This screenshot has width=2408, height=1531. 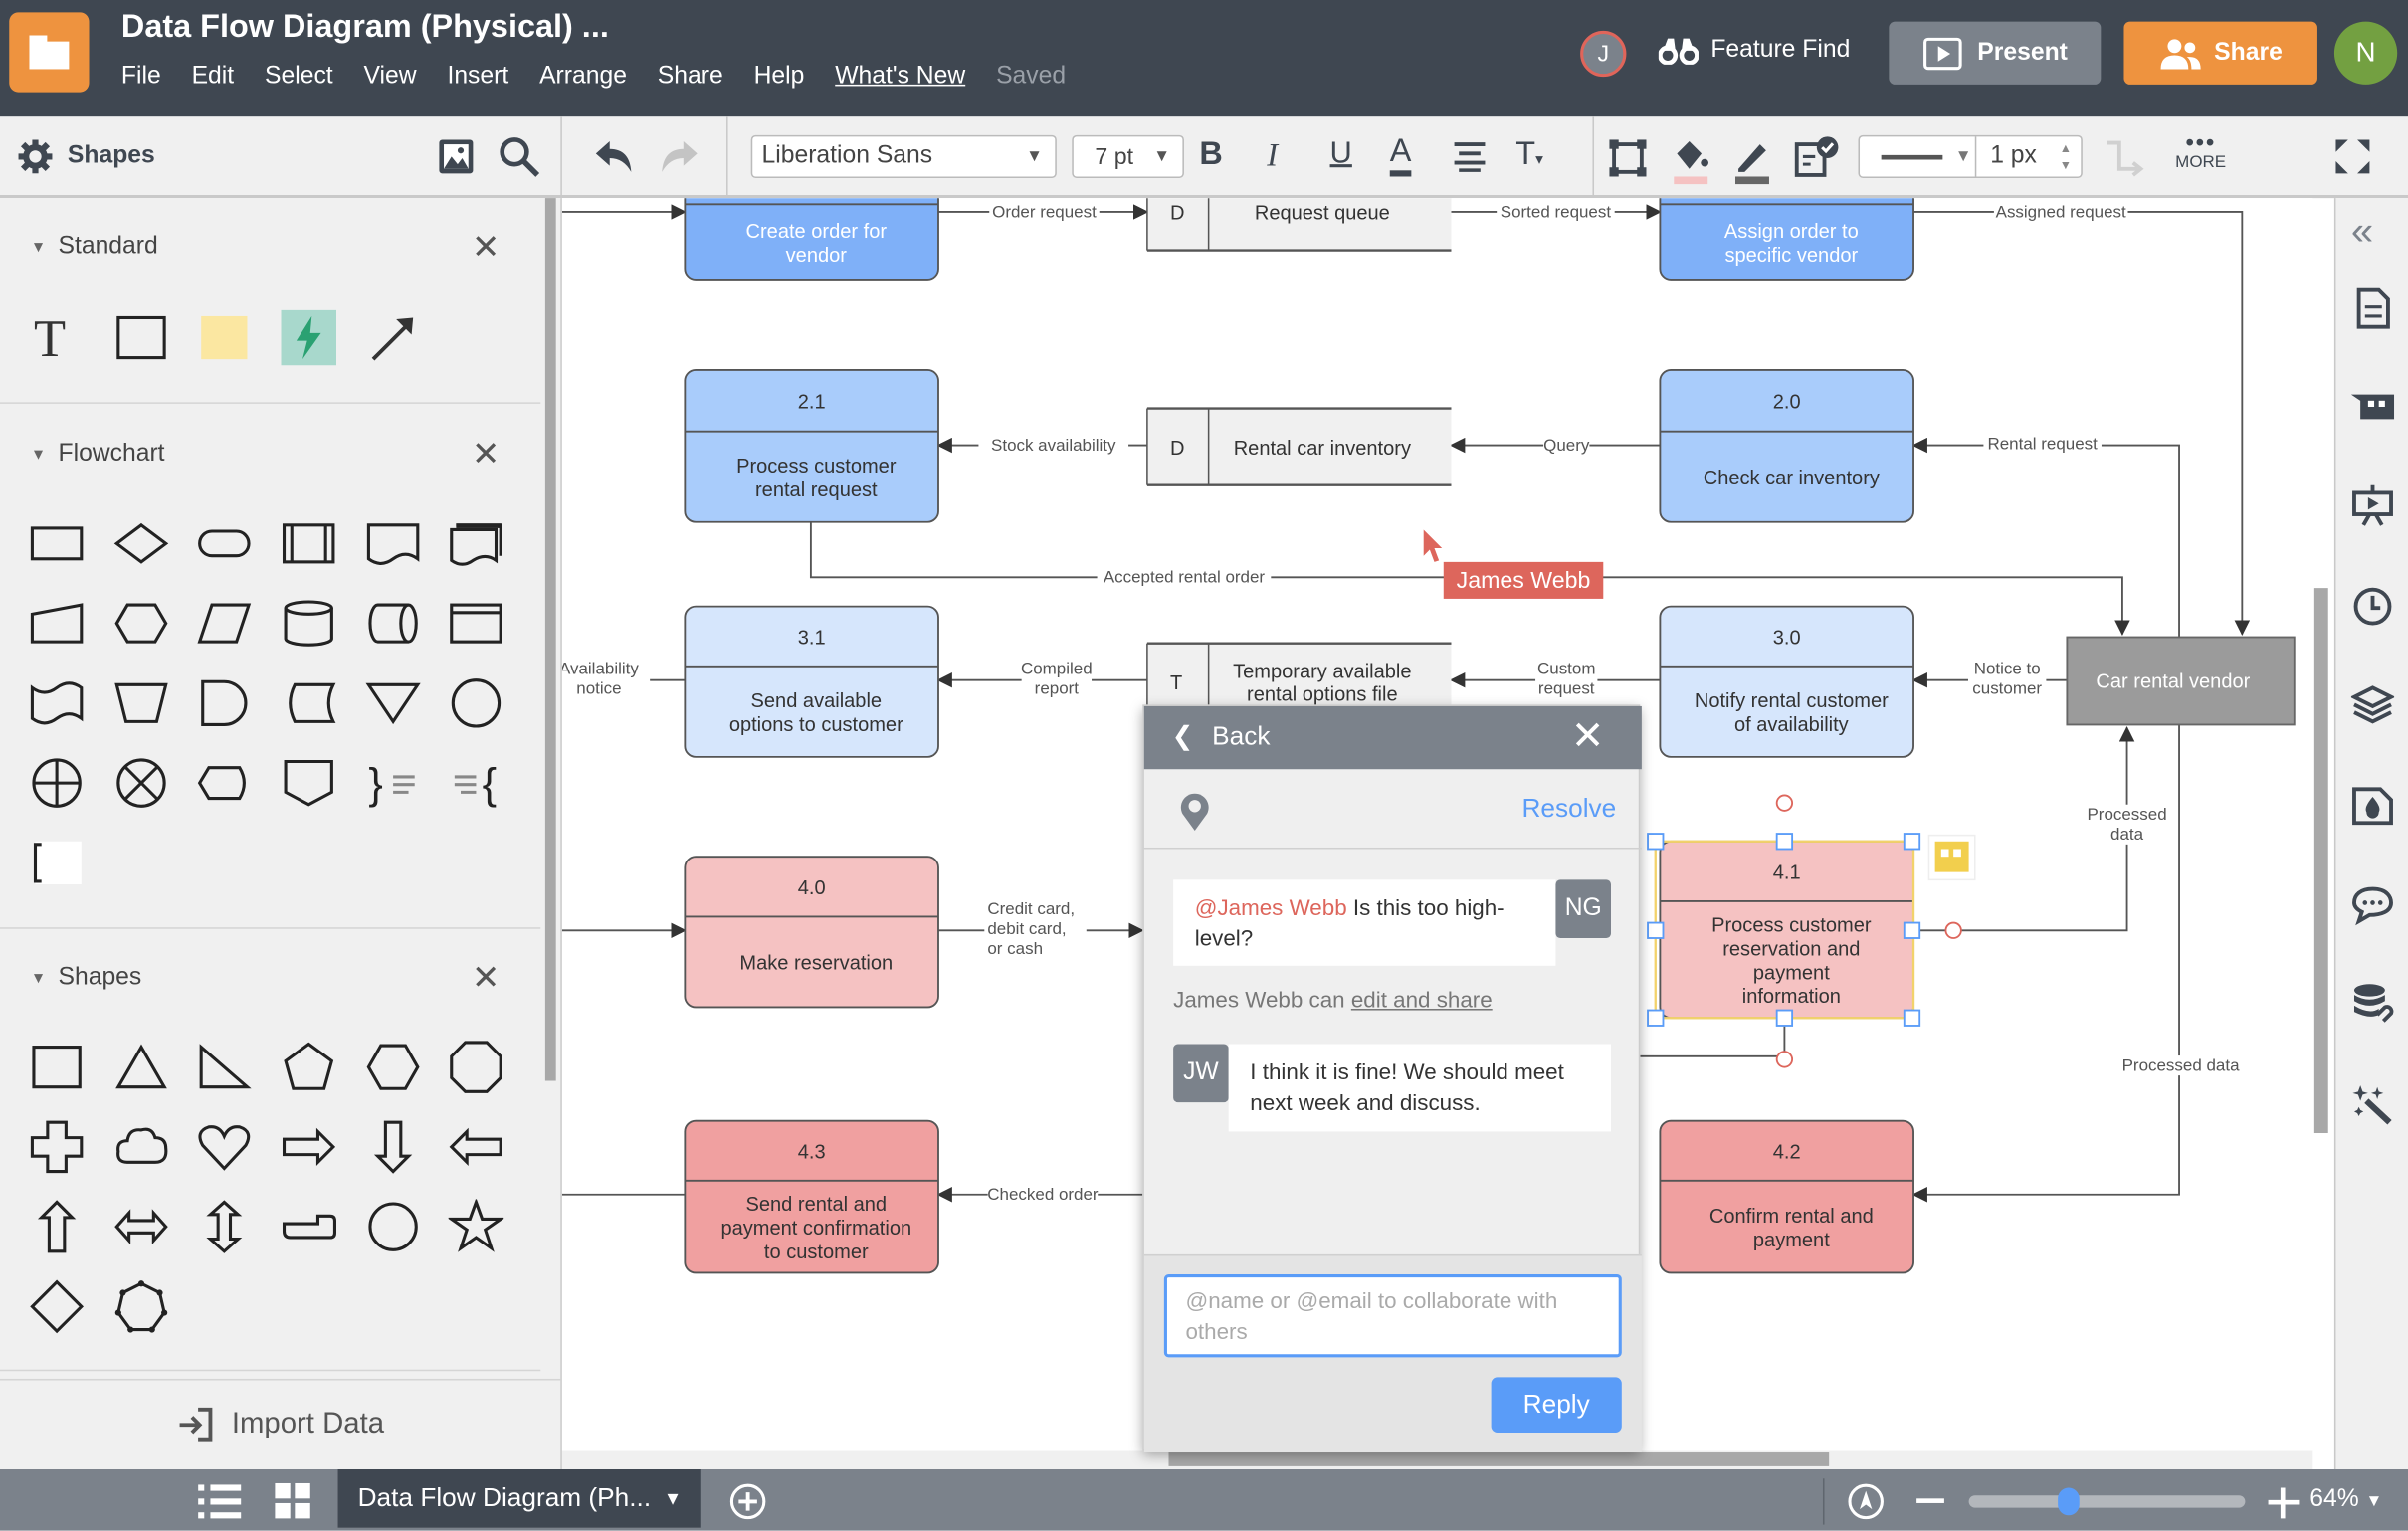 What do you see at coordinates (393, 624) in the screenshot?
I see `direct-access-shape-icon` at bounding box center [393, 624].